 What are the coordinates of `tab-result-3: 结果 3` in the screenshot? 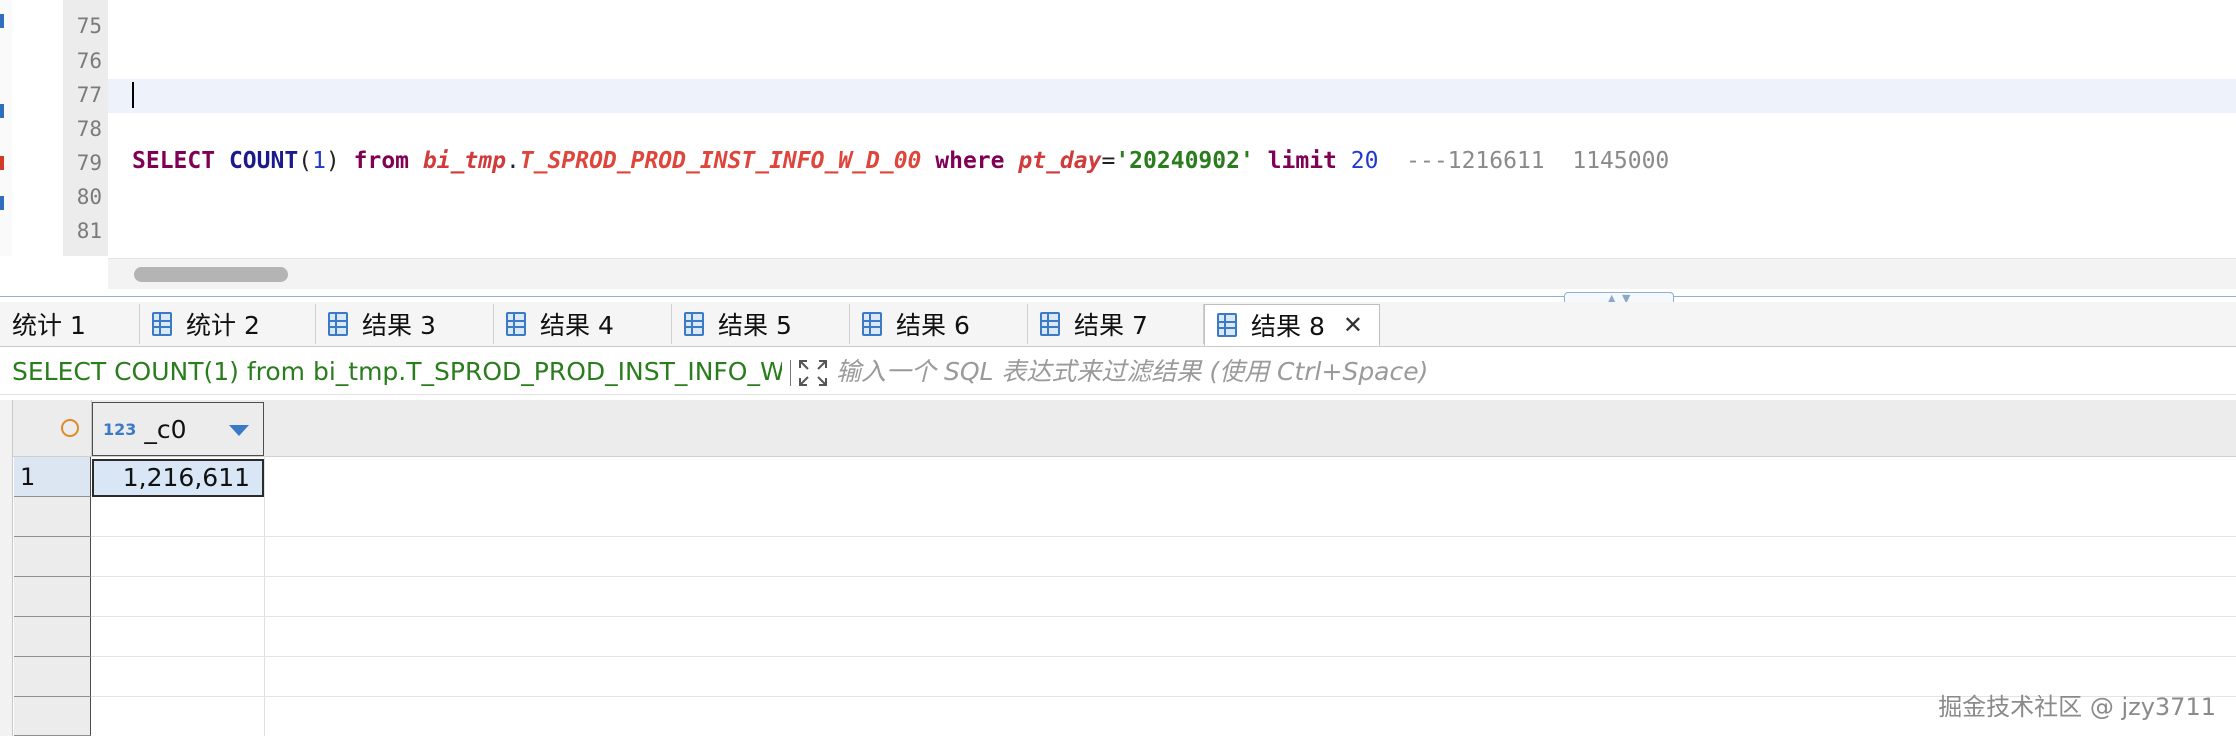 It's located at (405, 324).